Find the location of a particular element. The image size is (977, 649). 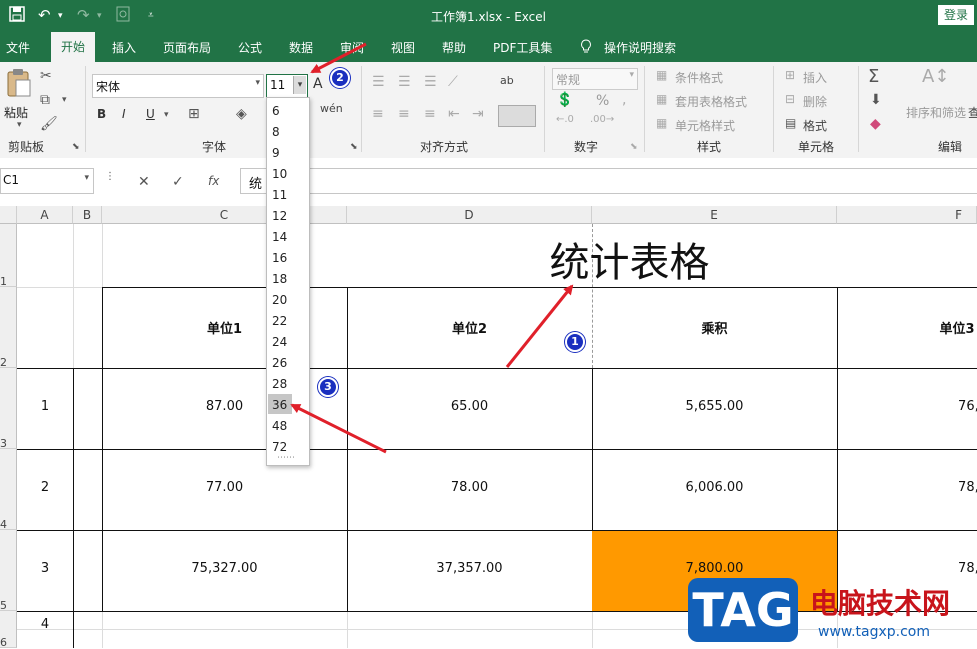

font-size-option: 28 is located at coordinates (279, 384).